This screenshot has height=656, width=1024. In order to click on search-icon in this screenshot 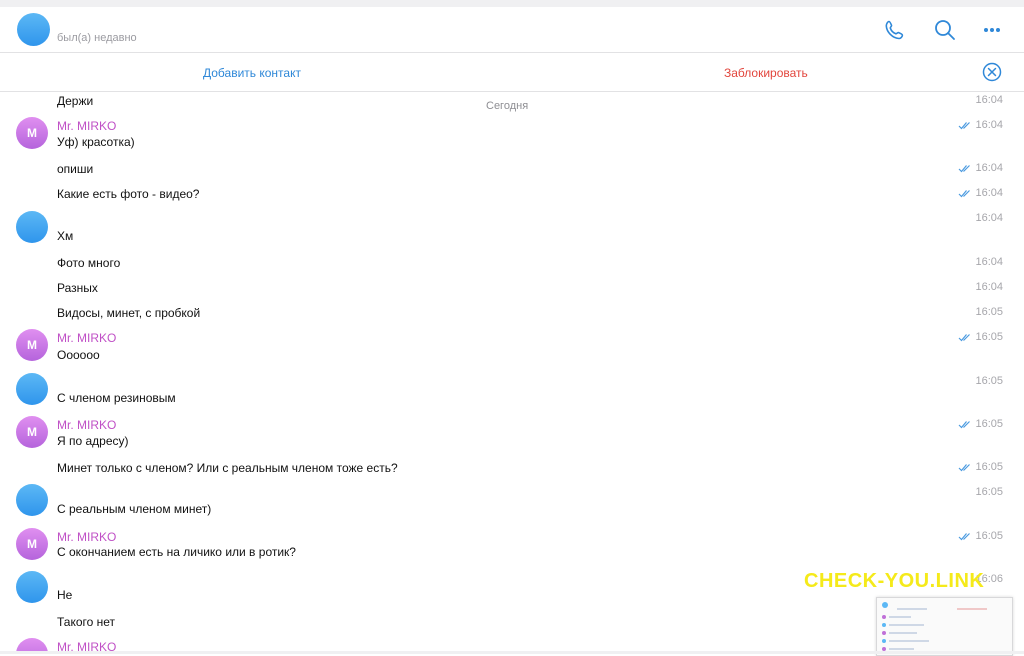, I will do `click(945, 30)`.